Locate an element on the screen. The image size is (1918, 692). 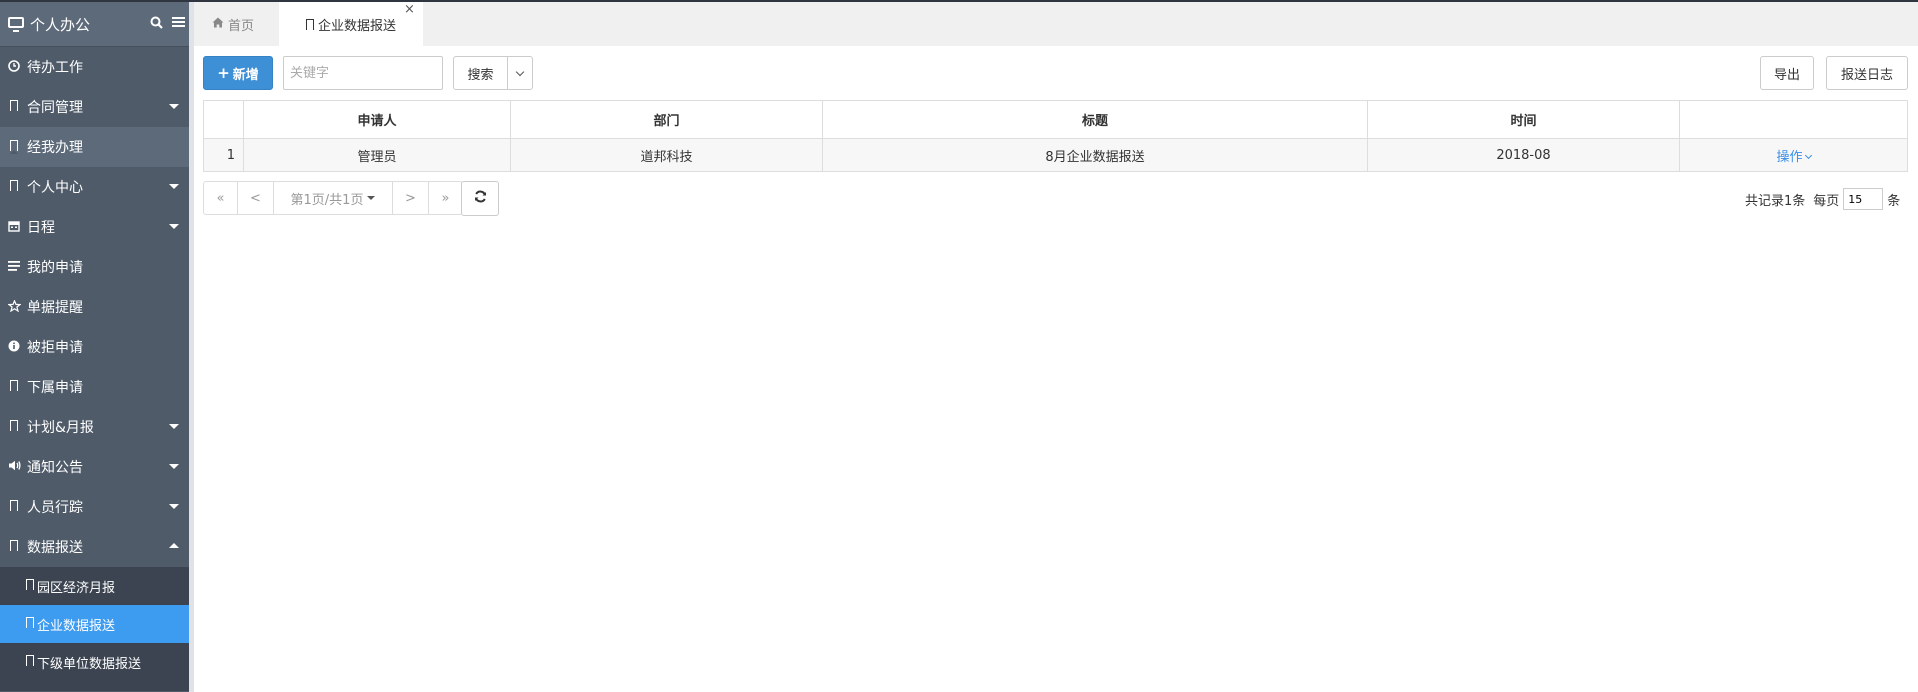
sidebar-subitem-park-monthly: 园区经济月报 is located at coordinates (94, 586).